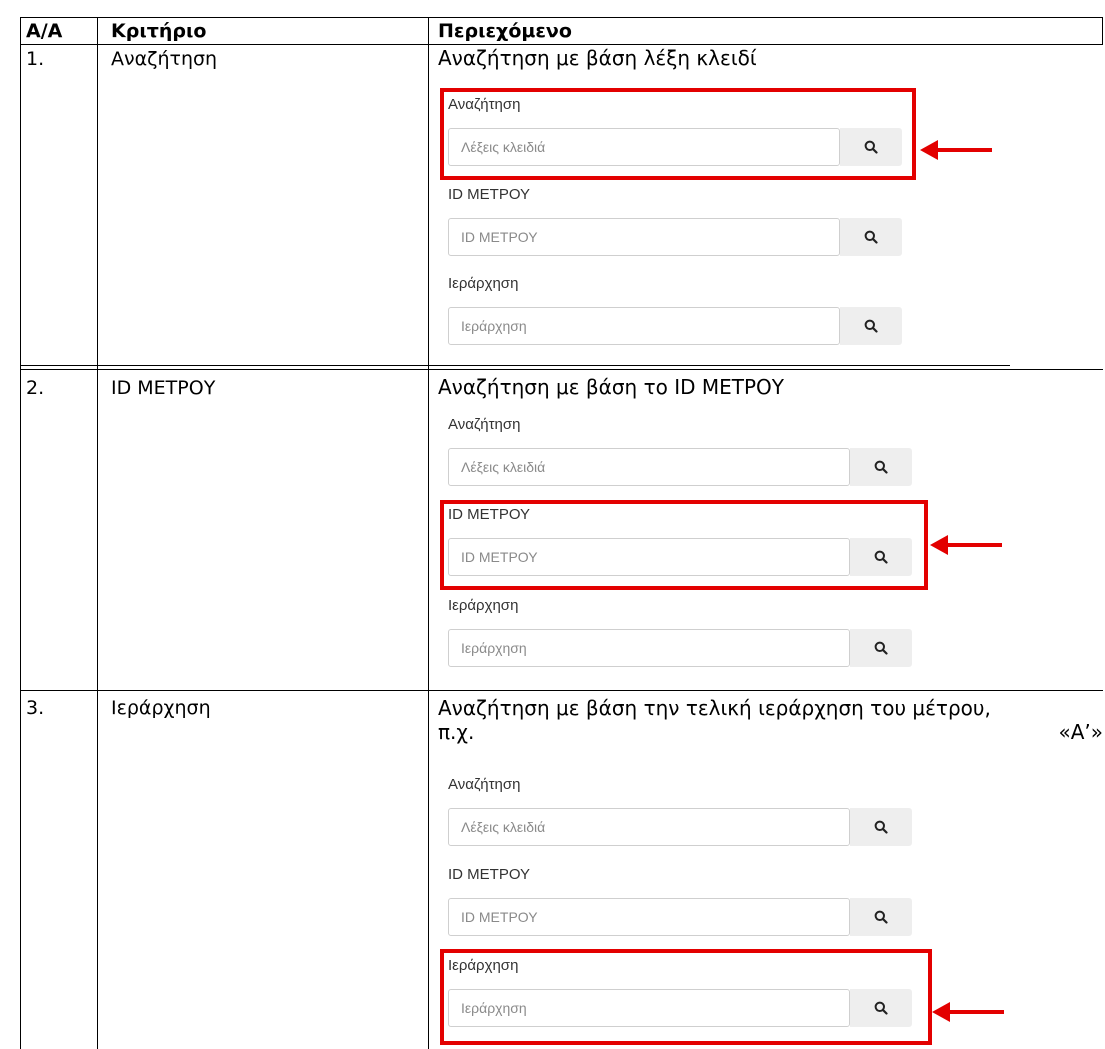 This screenshot has height=1049, width=1105. What do you see at coordinates (44, 31) in the screenshot?
I see `header-aa: Α/Α` at bounding box center [44, 31].